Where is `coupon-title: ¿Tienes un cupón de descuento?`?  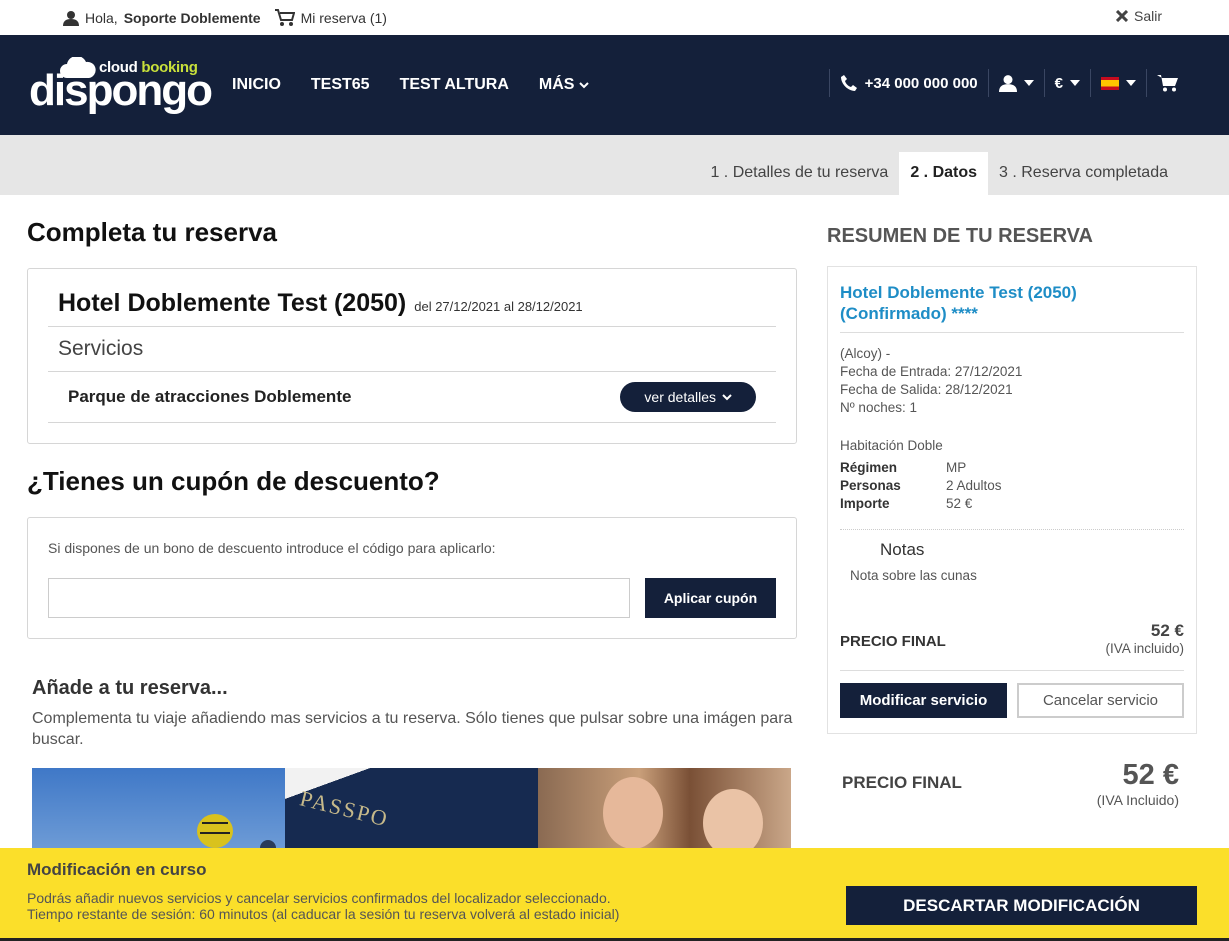 coupon-title: ¿Tienes un cupón de descuento? is located at coordinates (233, 481).